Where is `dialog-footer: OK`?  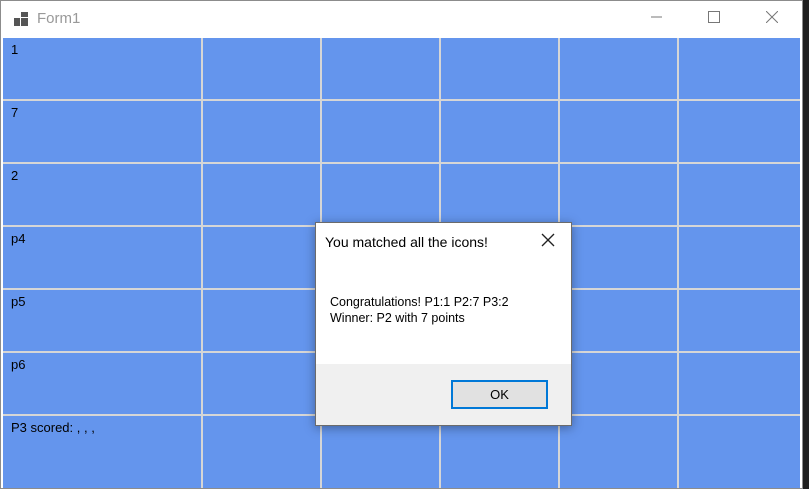
dialog-footer: OK is located at coordinates (443, 394).